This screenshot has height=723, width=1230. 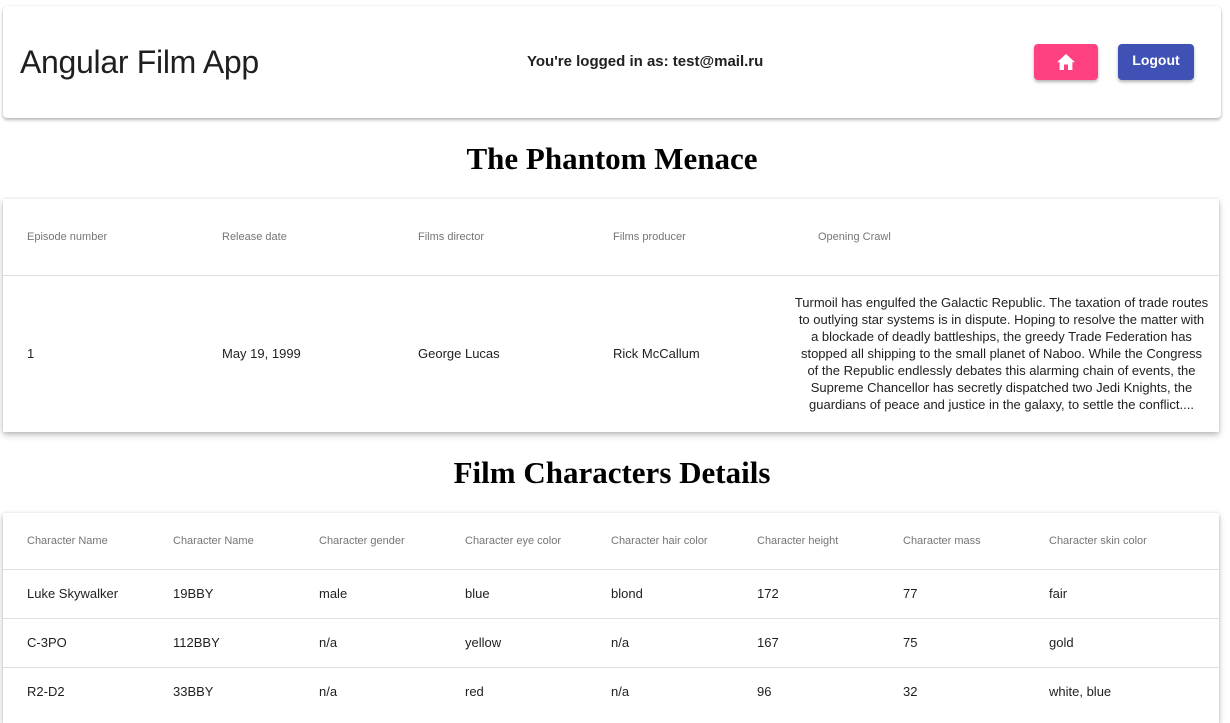 I want to click on character-skin-color-cell: gold, so click(x=1061, y=642).